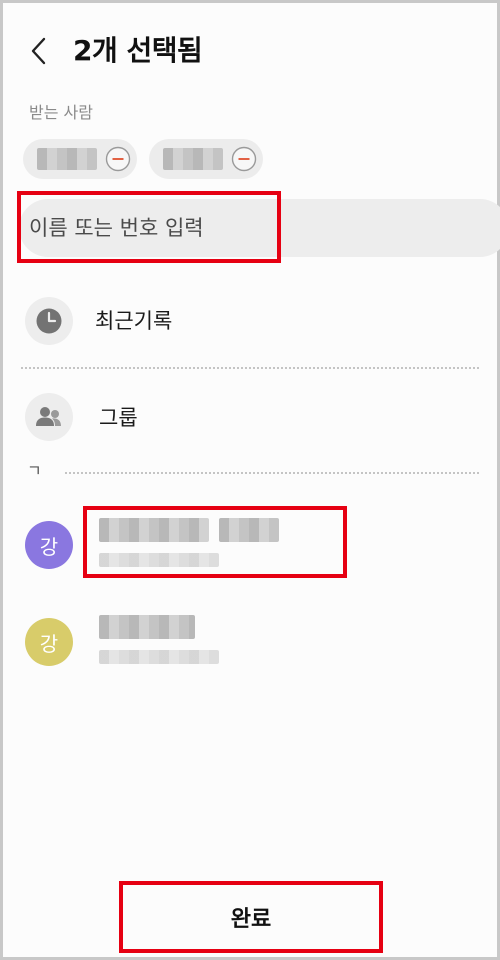 Image resolution: width=500 pixels, height=960 pixels. I want to click on clock-icon, so click(49, 321).